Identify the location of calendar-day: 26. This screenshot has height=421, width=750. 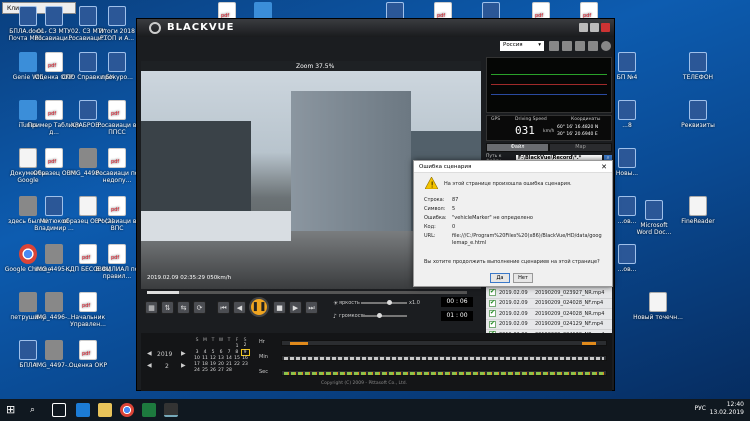
(213, 370).